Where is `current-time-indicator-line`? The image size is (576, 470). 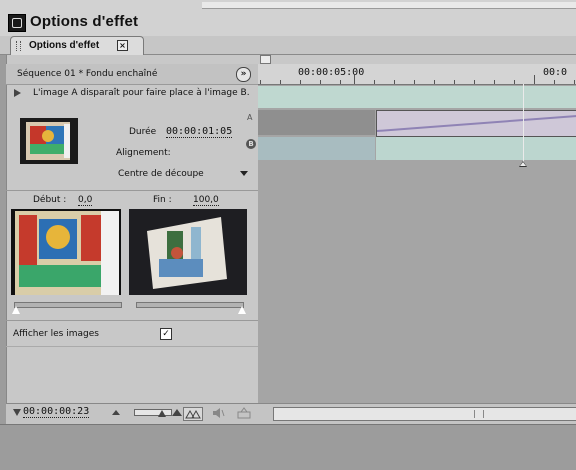
current-time-indicator-line is located at coordinates (523, 124).